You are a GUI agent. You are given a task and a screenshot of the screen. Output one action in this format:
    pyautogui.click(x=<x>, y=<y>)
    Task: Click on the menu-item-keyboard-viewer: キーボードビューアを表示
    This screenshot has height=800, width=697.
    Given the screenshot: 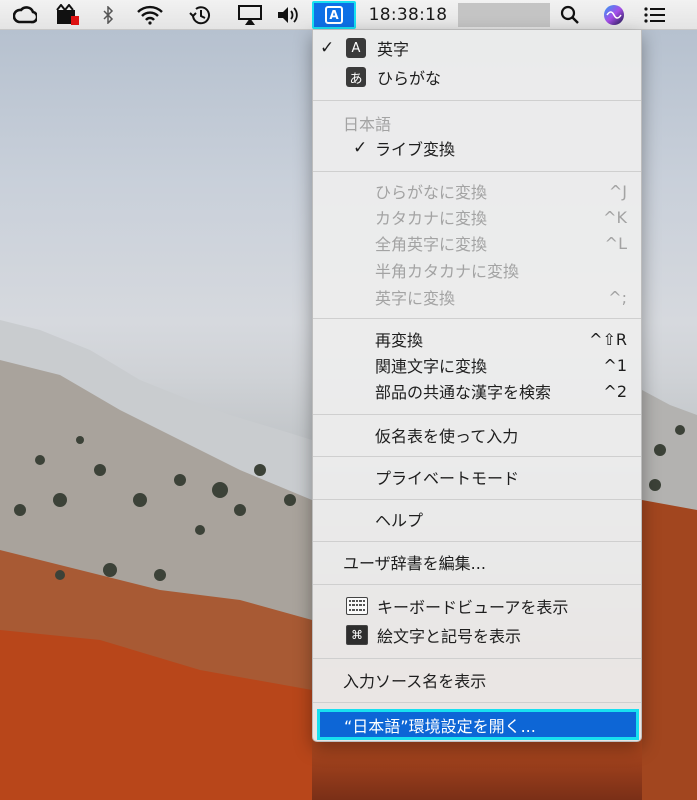 What is the action you would take?
    pyautogui.click(x=477, y=606)
    